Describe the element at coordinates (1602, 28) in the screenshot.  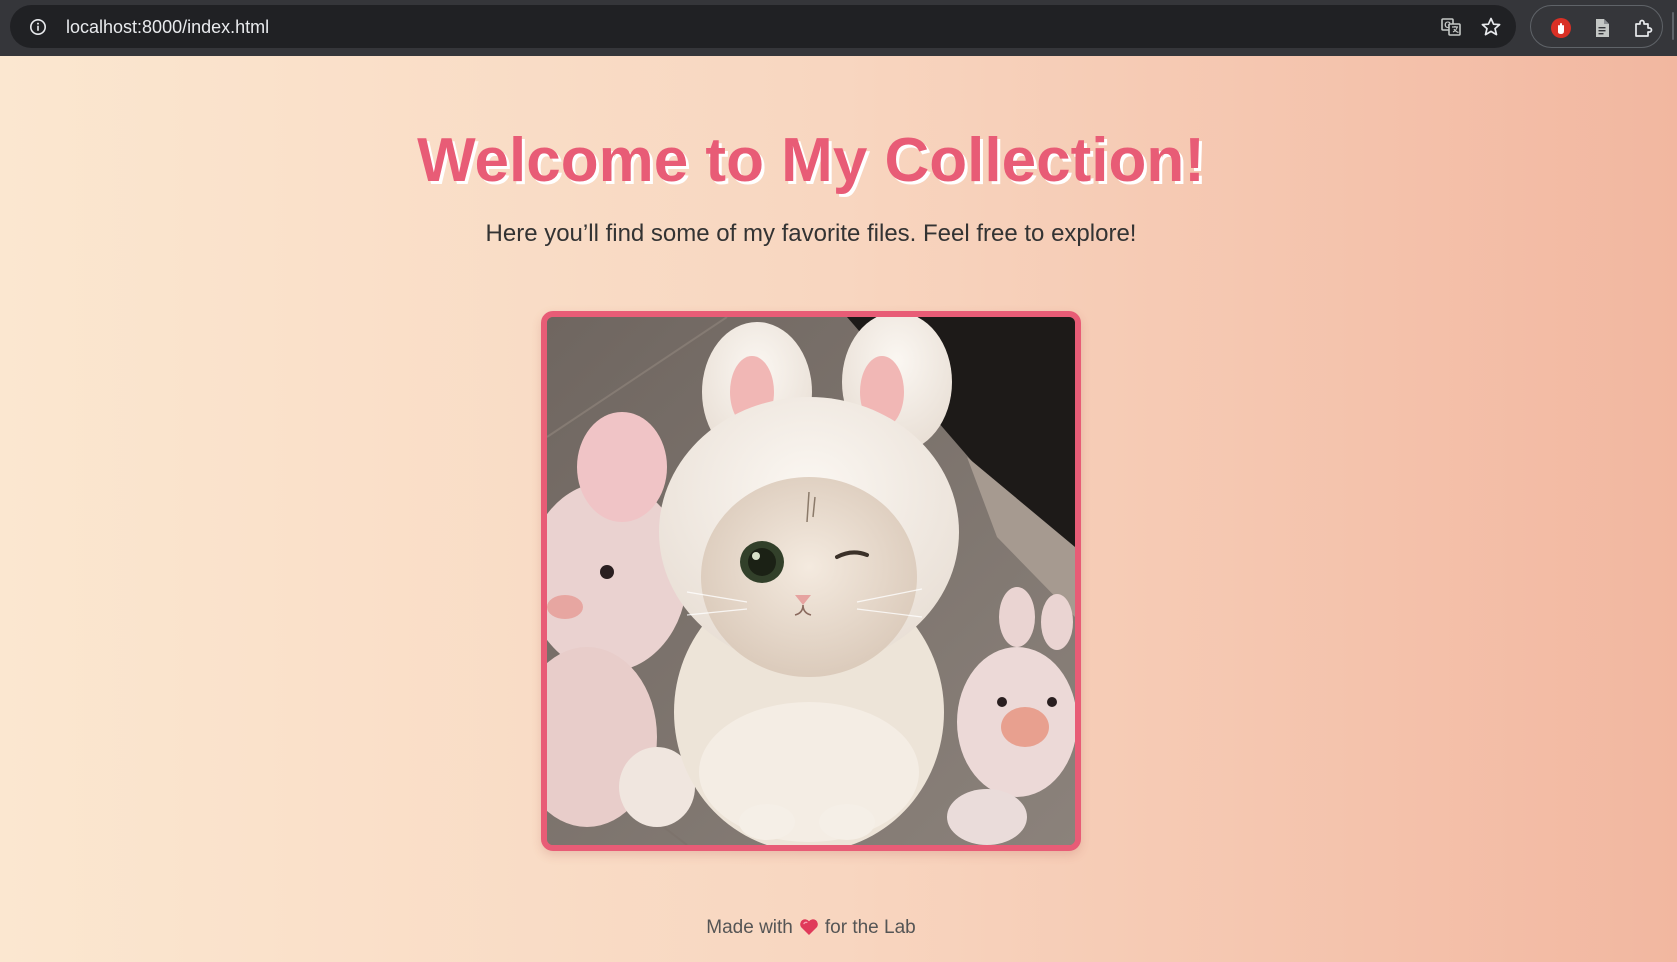
I see `document-icon` at that location.